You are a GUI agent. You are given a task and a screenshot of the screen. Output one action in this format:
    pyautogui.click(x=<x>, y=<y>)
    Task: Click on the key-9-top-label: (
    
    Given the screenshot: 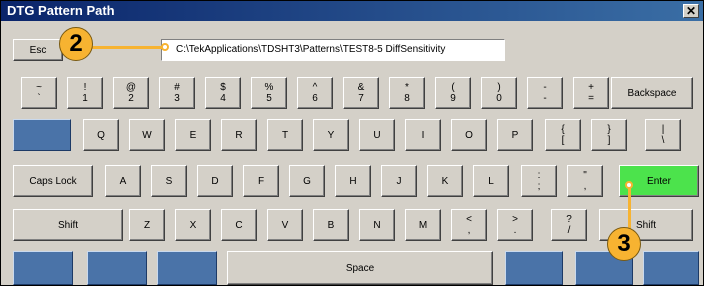 What is the action you would take?
    pyautogui.click(x=453, y=87)
    